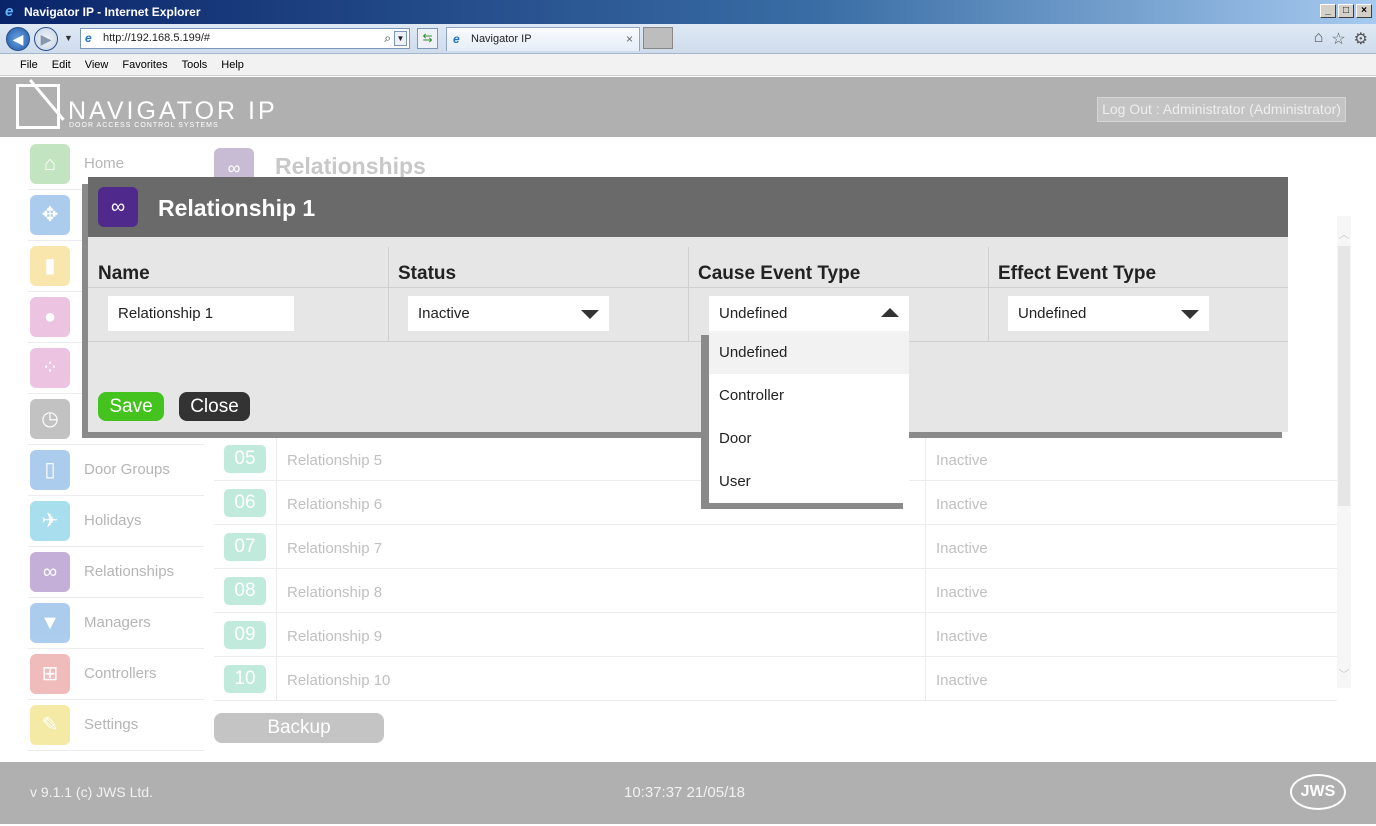 This screenshot has height=826, width=1376. What do you see at coordinates (50, 725) in the screenshot?
I see `wrench-icon: ✎` at bounding box center [50, 725].